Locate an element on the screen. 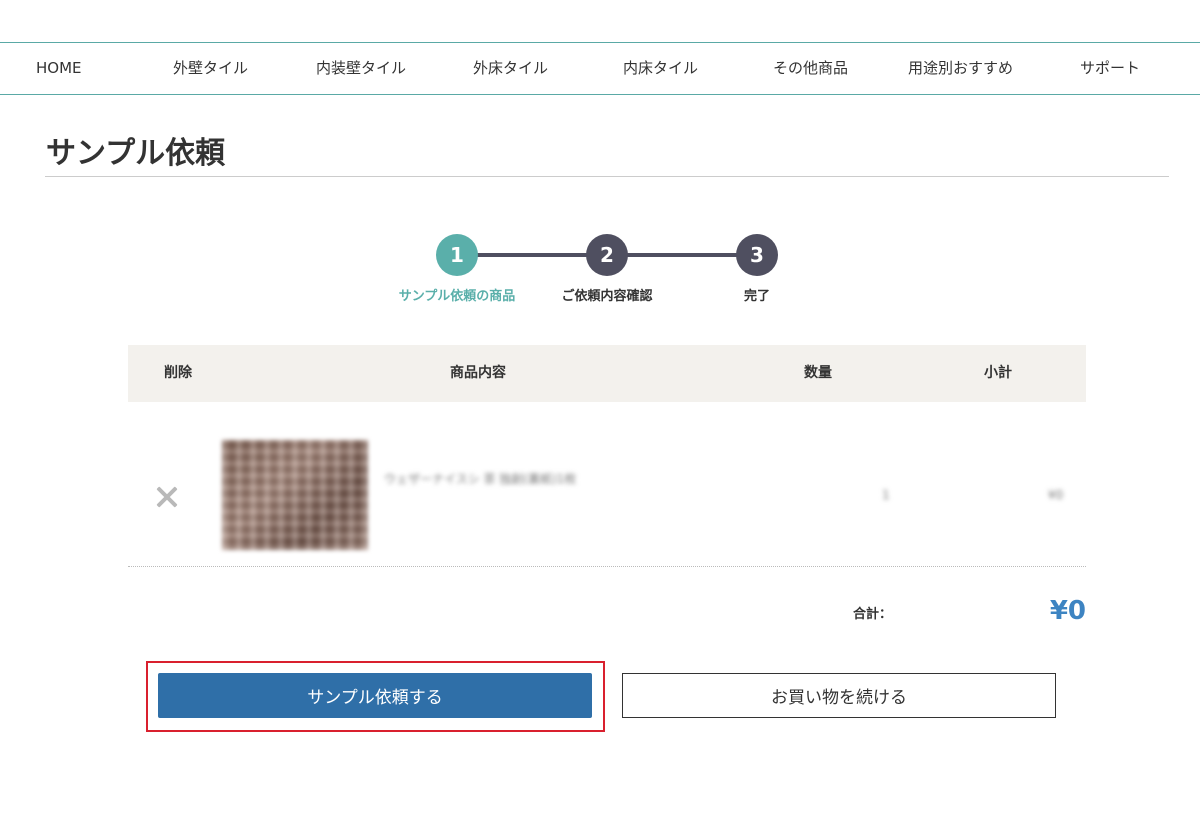  step-2-circle: 2 is located at coordinates (607, 255).